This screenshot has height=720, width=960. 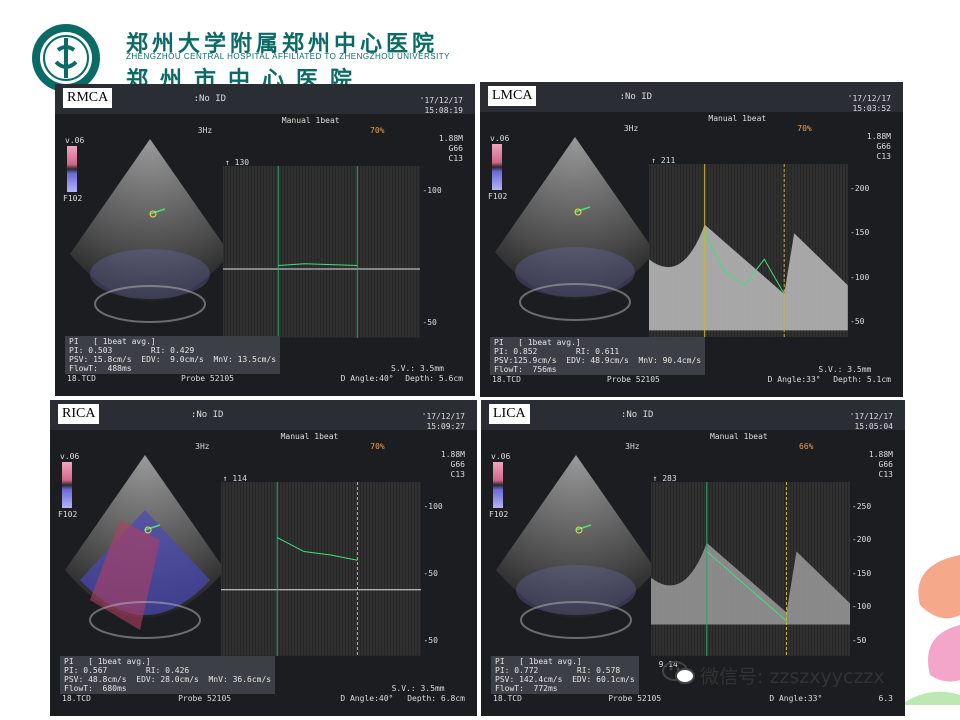 What do you see at coordinates (436, 698) in the screenshot?
I see `depth-value: Depth: 6.8cm` at bounding box center [436, 698].